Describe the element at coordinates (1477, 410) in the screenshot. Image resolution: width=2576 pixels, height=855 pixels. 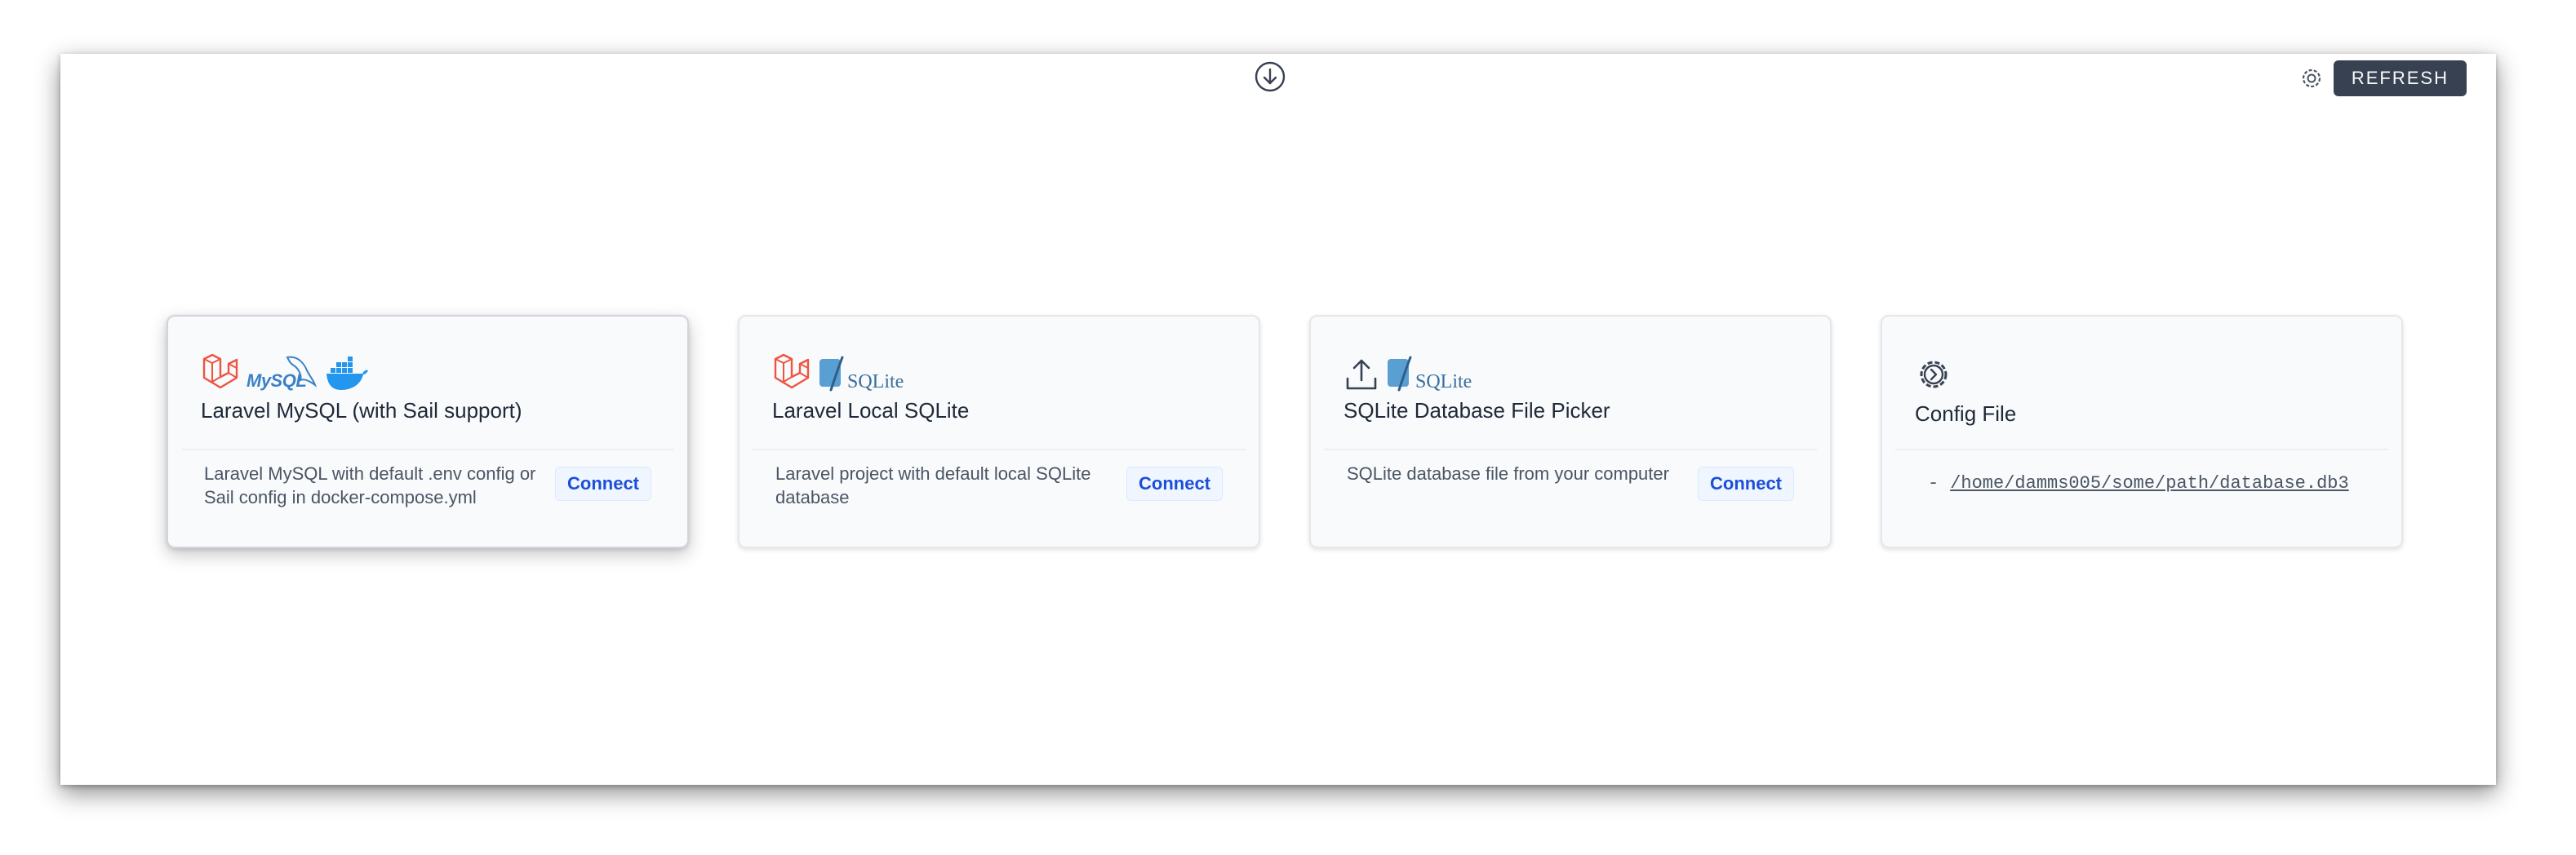
I see `card-title: SQLite Database File Picker` at that location.